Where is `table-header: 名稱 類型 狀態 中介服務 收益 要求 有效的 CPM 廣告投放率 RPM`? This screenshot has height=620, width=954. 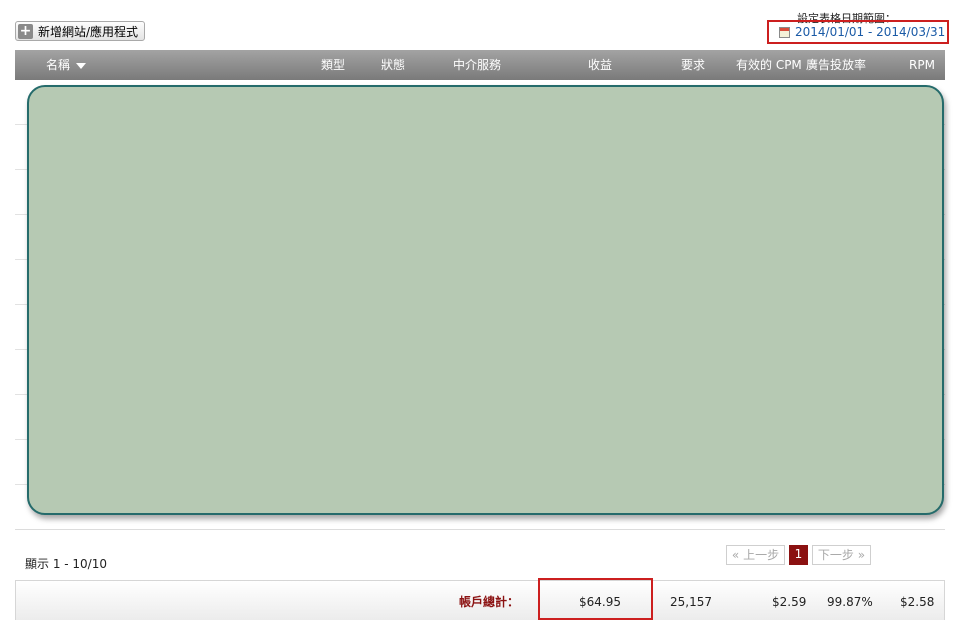 table-header: 名稱 類型 狀態 中介服務 收益 要求 有效的 CPM 廣告投放率 RPM is located at coordinates (480, 65).